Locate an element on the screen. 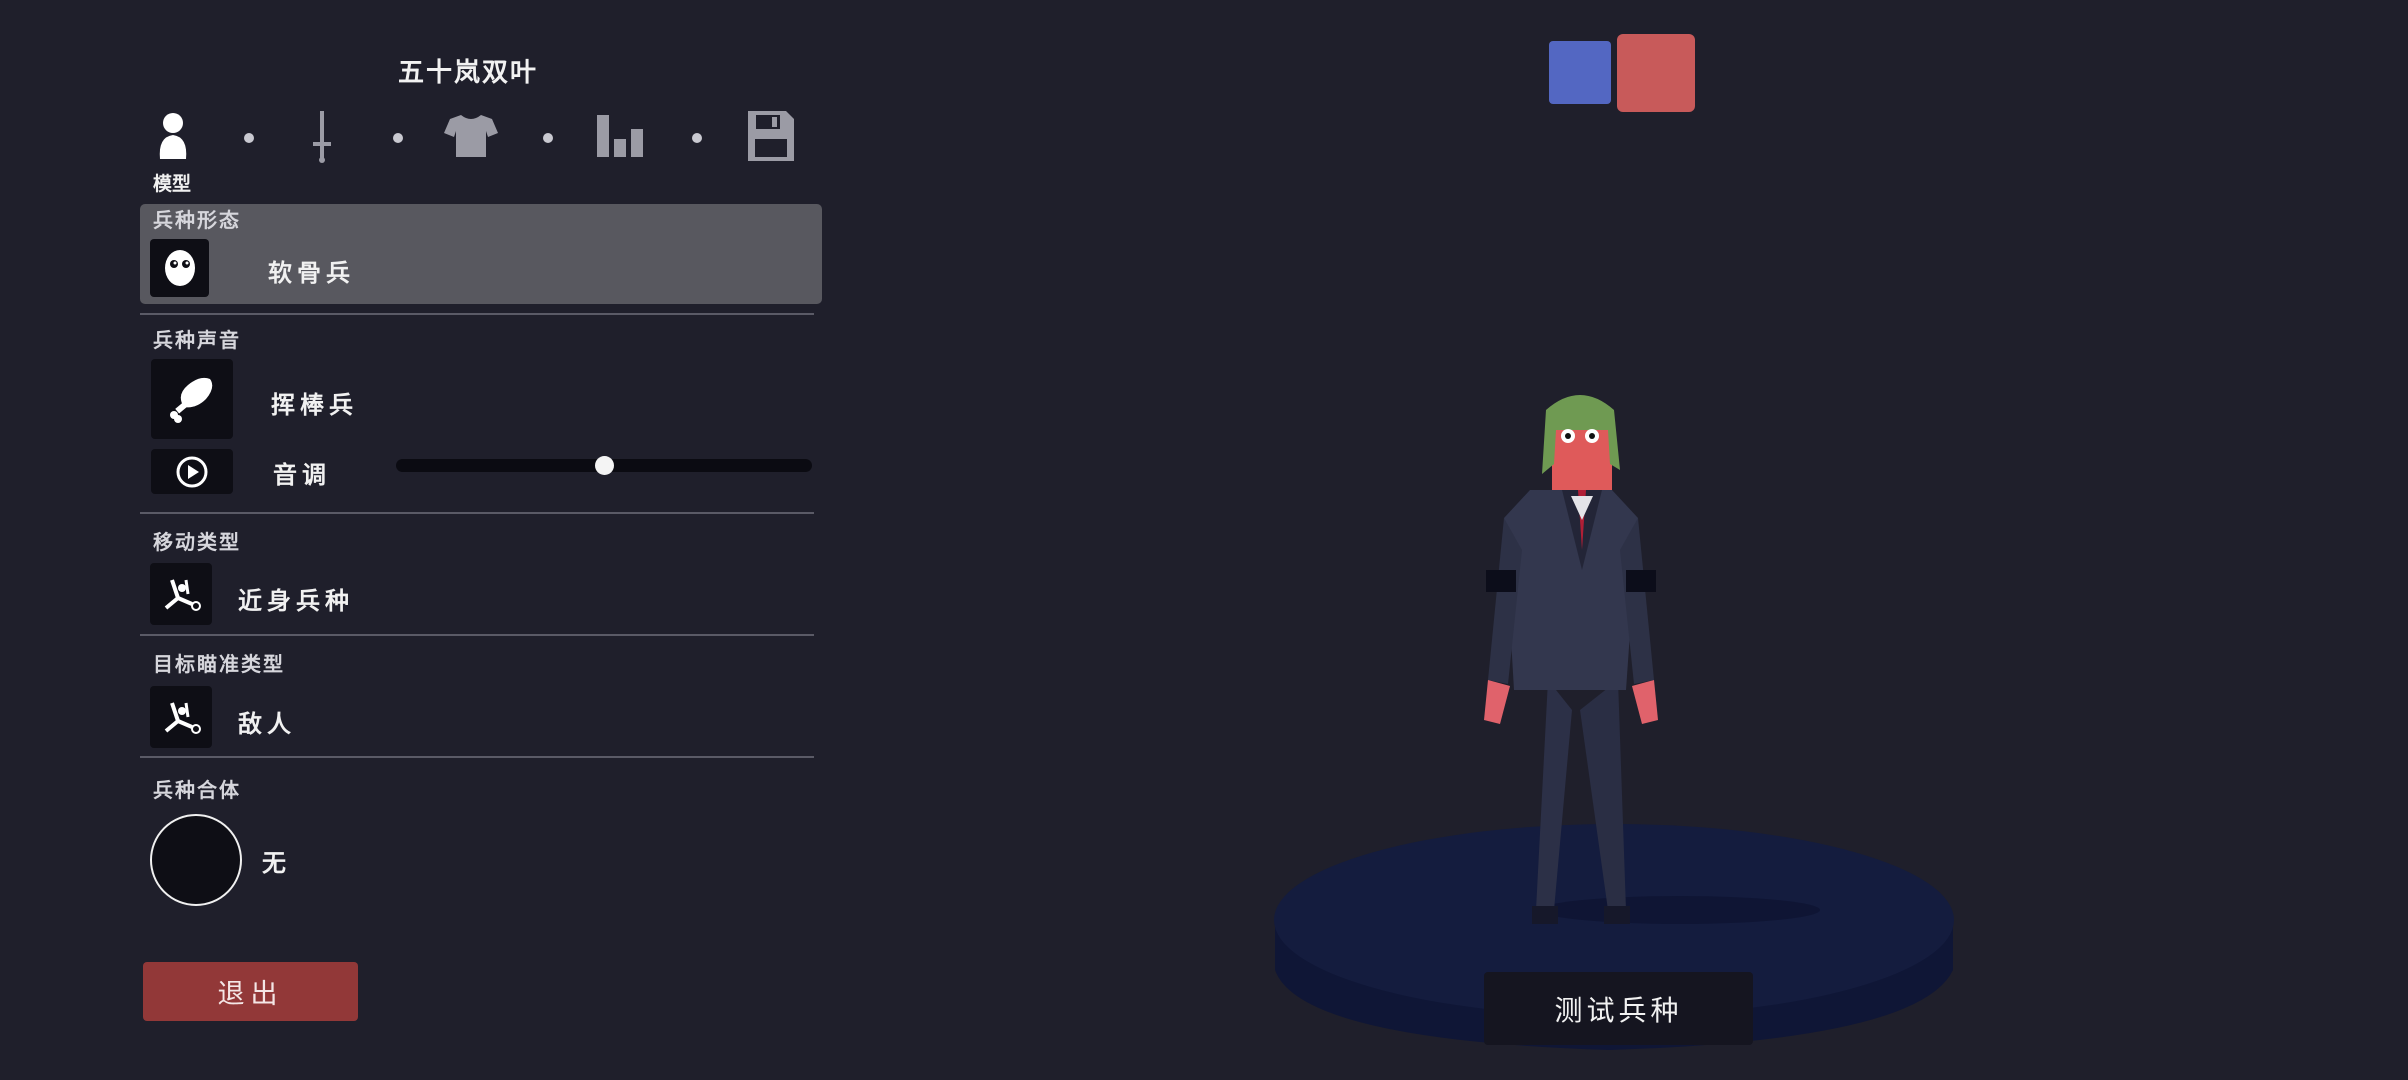 Image resolution: width=2408 pixels, height=1080 pixels. unit-fusion-value: 无 is located at coordinates (274, 863).